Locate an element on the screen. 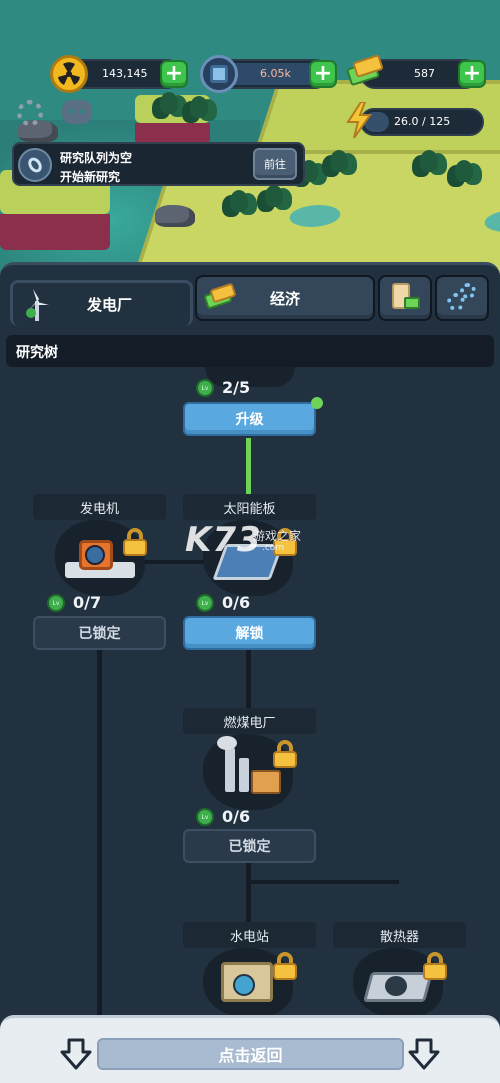 Image resolution: width=500 pixels, height=1083 pixels. notice-line-1: 研究队列为空 is located at coordinates (96, 158).